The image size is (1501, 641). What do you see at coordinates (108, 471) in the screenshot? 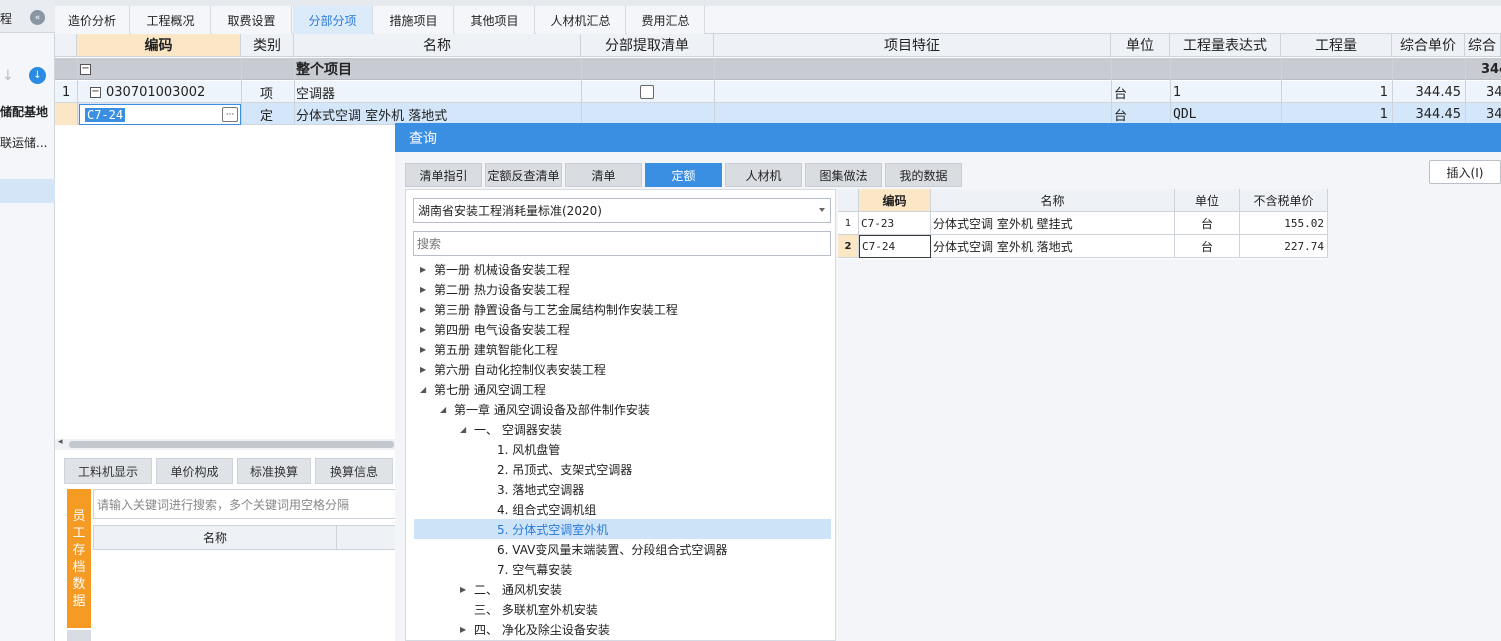
I see `tab-labor-material-display: 工料机显示` at bounding box center [108, 471].